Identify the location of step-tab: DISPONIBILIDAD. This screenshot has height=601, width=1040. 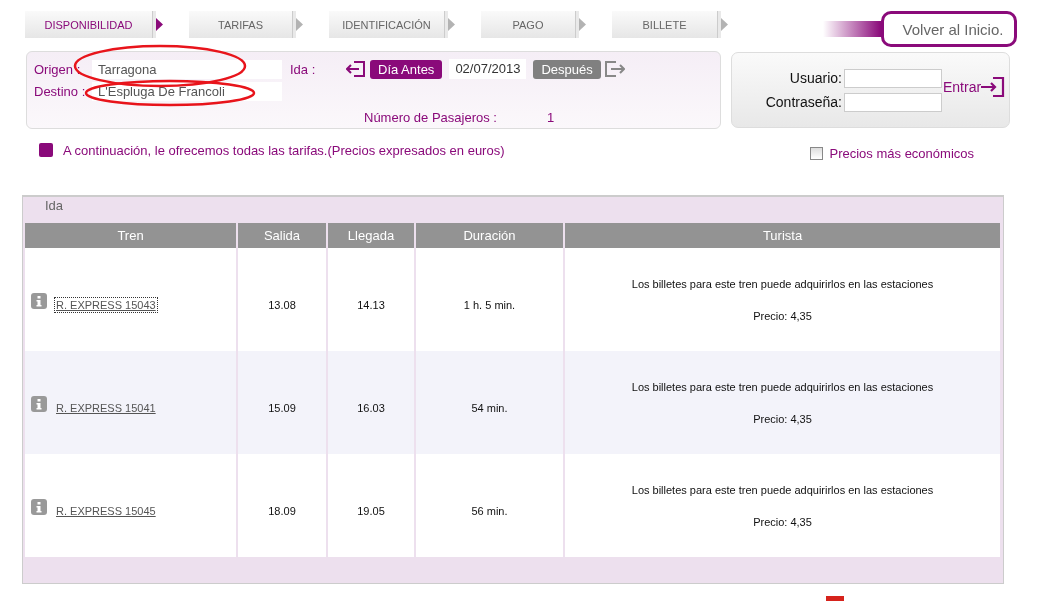
(89, 24).